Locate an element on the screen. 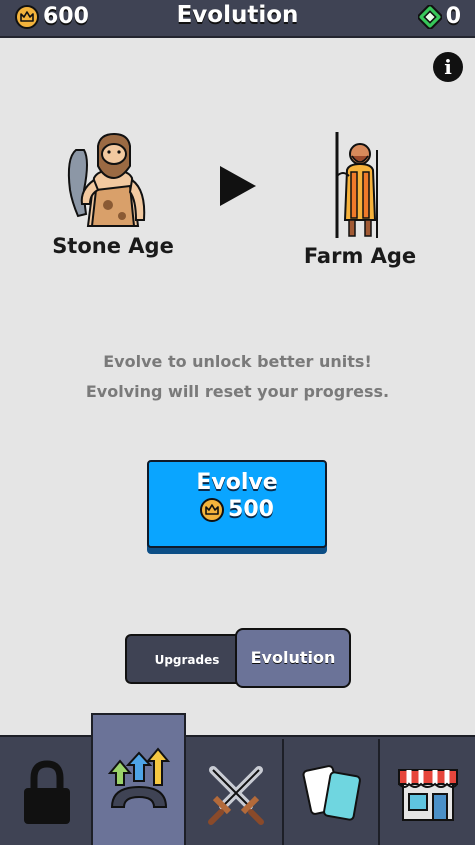 The image size is (475, 845). nav-tab-battle is located at coordinates (236, 792).